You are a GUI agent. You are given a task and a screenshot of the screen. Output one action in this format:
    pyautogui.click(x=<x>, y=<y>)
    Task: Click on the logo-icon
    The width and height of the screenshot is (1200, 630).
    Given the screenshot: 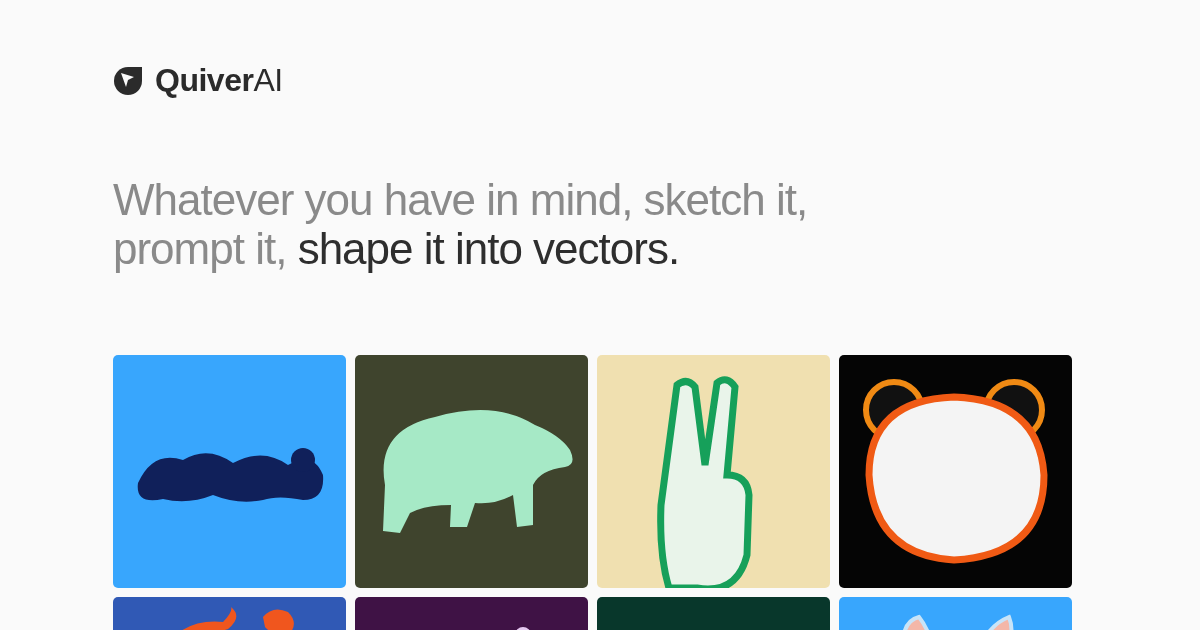 What is the action you would take?
    pyautogui.click(x=128, y=80)
    